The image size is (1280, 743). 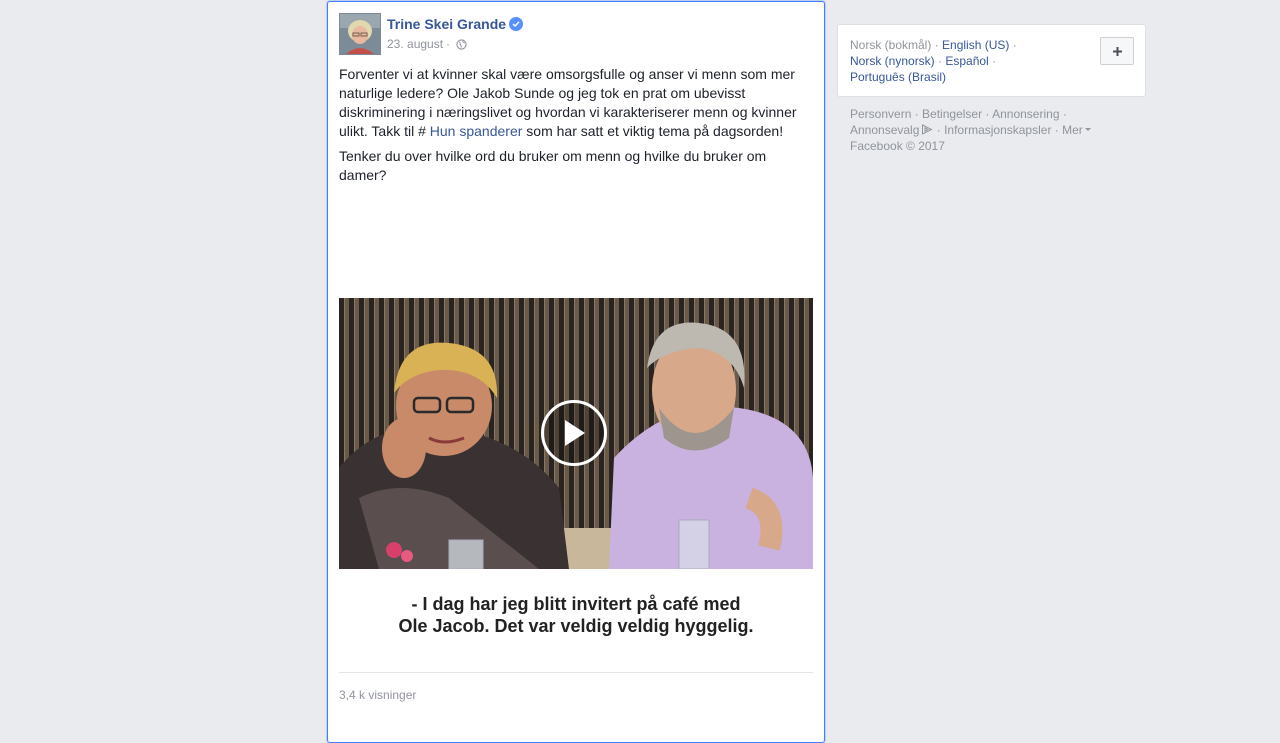 I want to click on post-meta: 23. august ·, so click(x=427, y=44).